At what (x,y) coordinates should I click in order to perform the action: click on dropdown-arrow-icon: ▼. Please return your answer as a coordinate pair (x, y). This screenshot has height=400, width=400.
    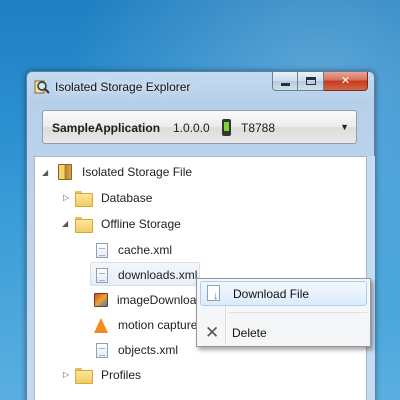
    Looking at the image, I should click on (344, 127).